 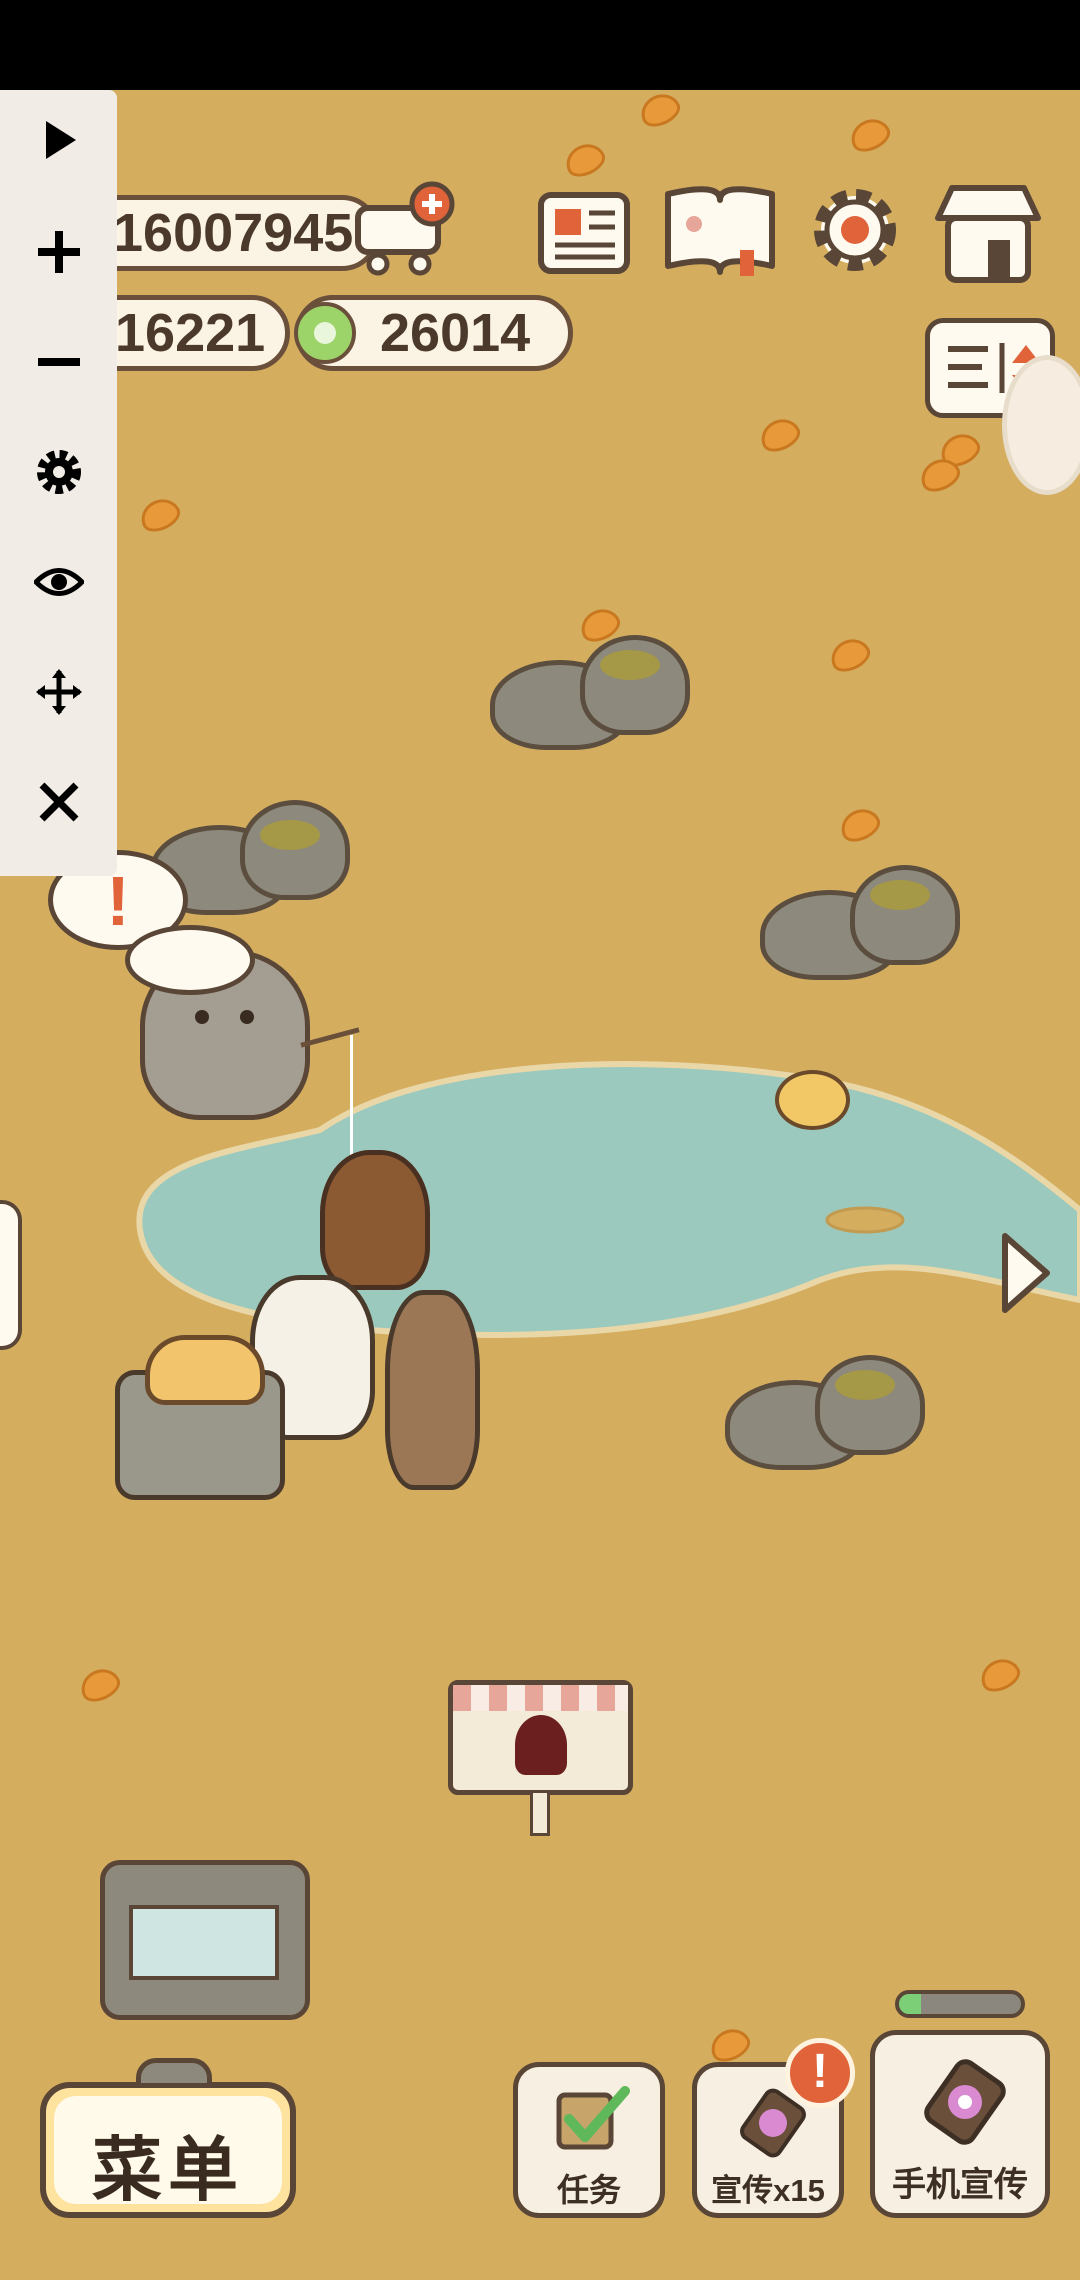 I want to click on settings-button, so click(x=855, y=228).